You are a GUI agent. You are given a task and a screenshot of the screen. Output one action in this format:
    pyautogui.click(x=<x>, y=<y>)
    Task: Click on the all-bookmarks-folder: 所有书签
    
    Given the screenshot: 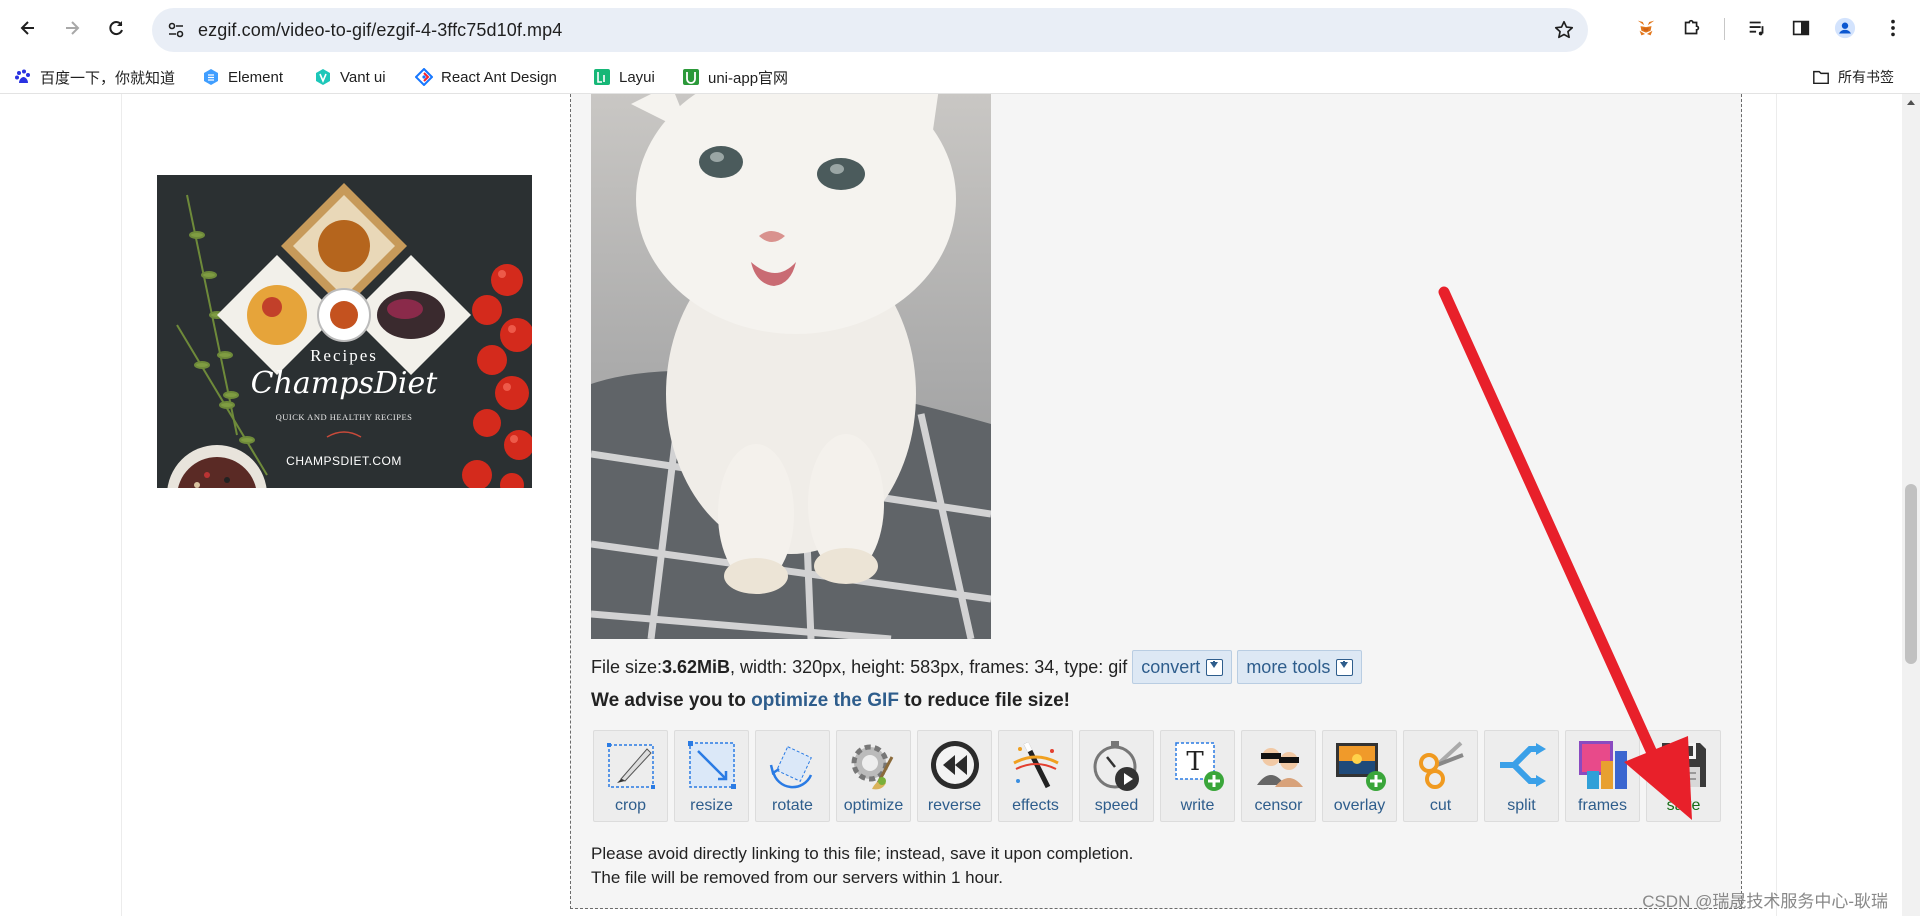 What is the action you would take?
    pyautogui.click(x=1853, y=77)
    